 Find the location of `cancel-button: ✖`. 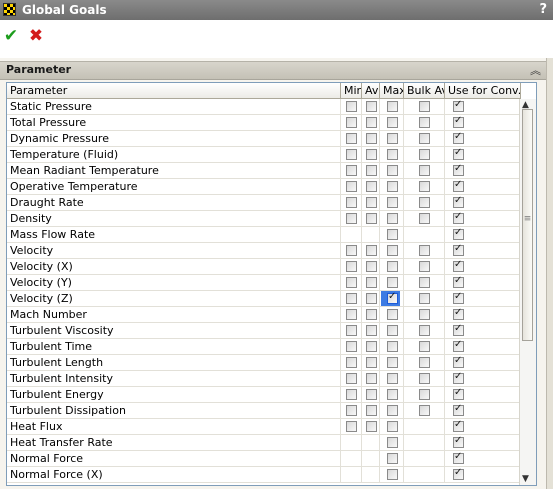

cancel-button: ✖ is located at coordinates (36, 36).